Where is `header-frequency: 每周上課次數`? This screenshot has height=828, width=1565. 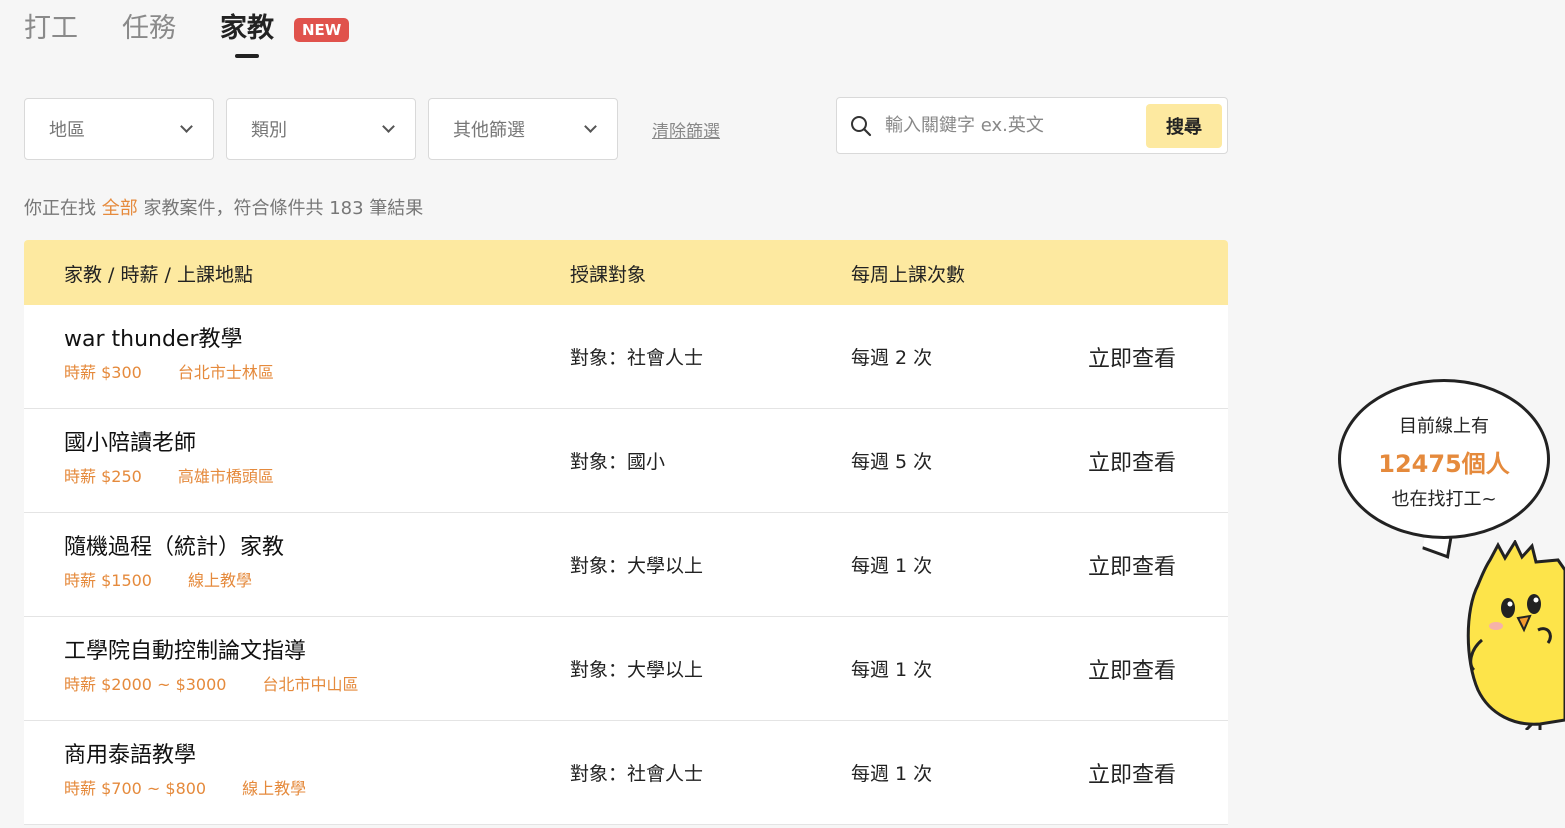 header-frequency: 每周上課次數 is located at coordinates (908, 275).